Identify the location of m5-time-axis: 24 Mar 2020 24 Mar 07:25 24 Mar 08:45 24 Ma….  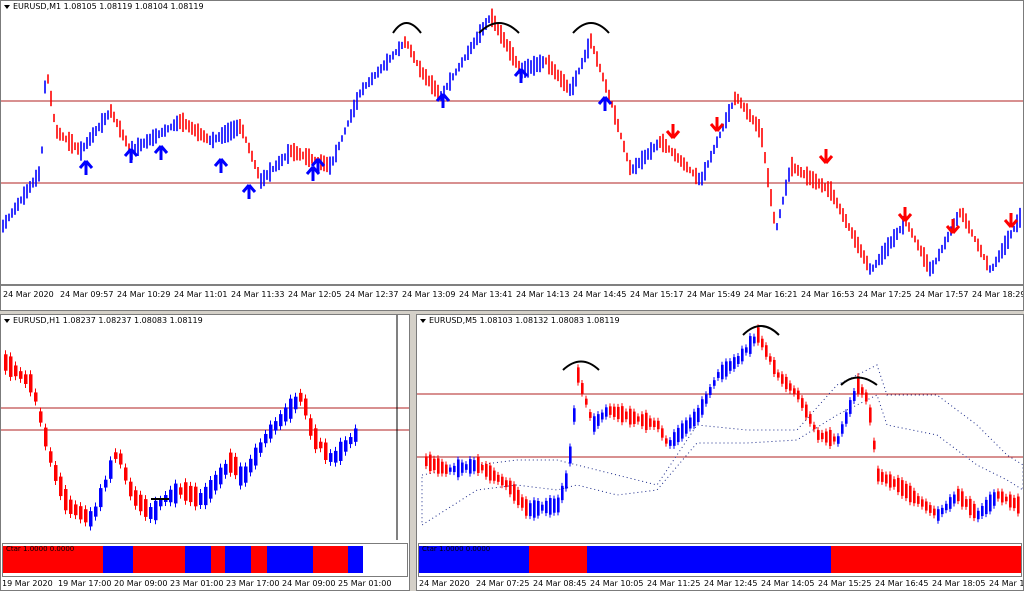
(720, 584).